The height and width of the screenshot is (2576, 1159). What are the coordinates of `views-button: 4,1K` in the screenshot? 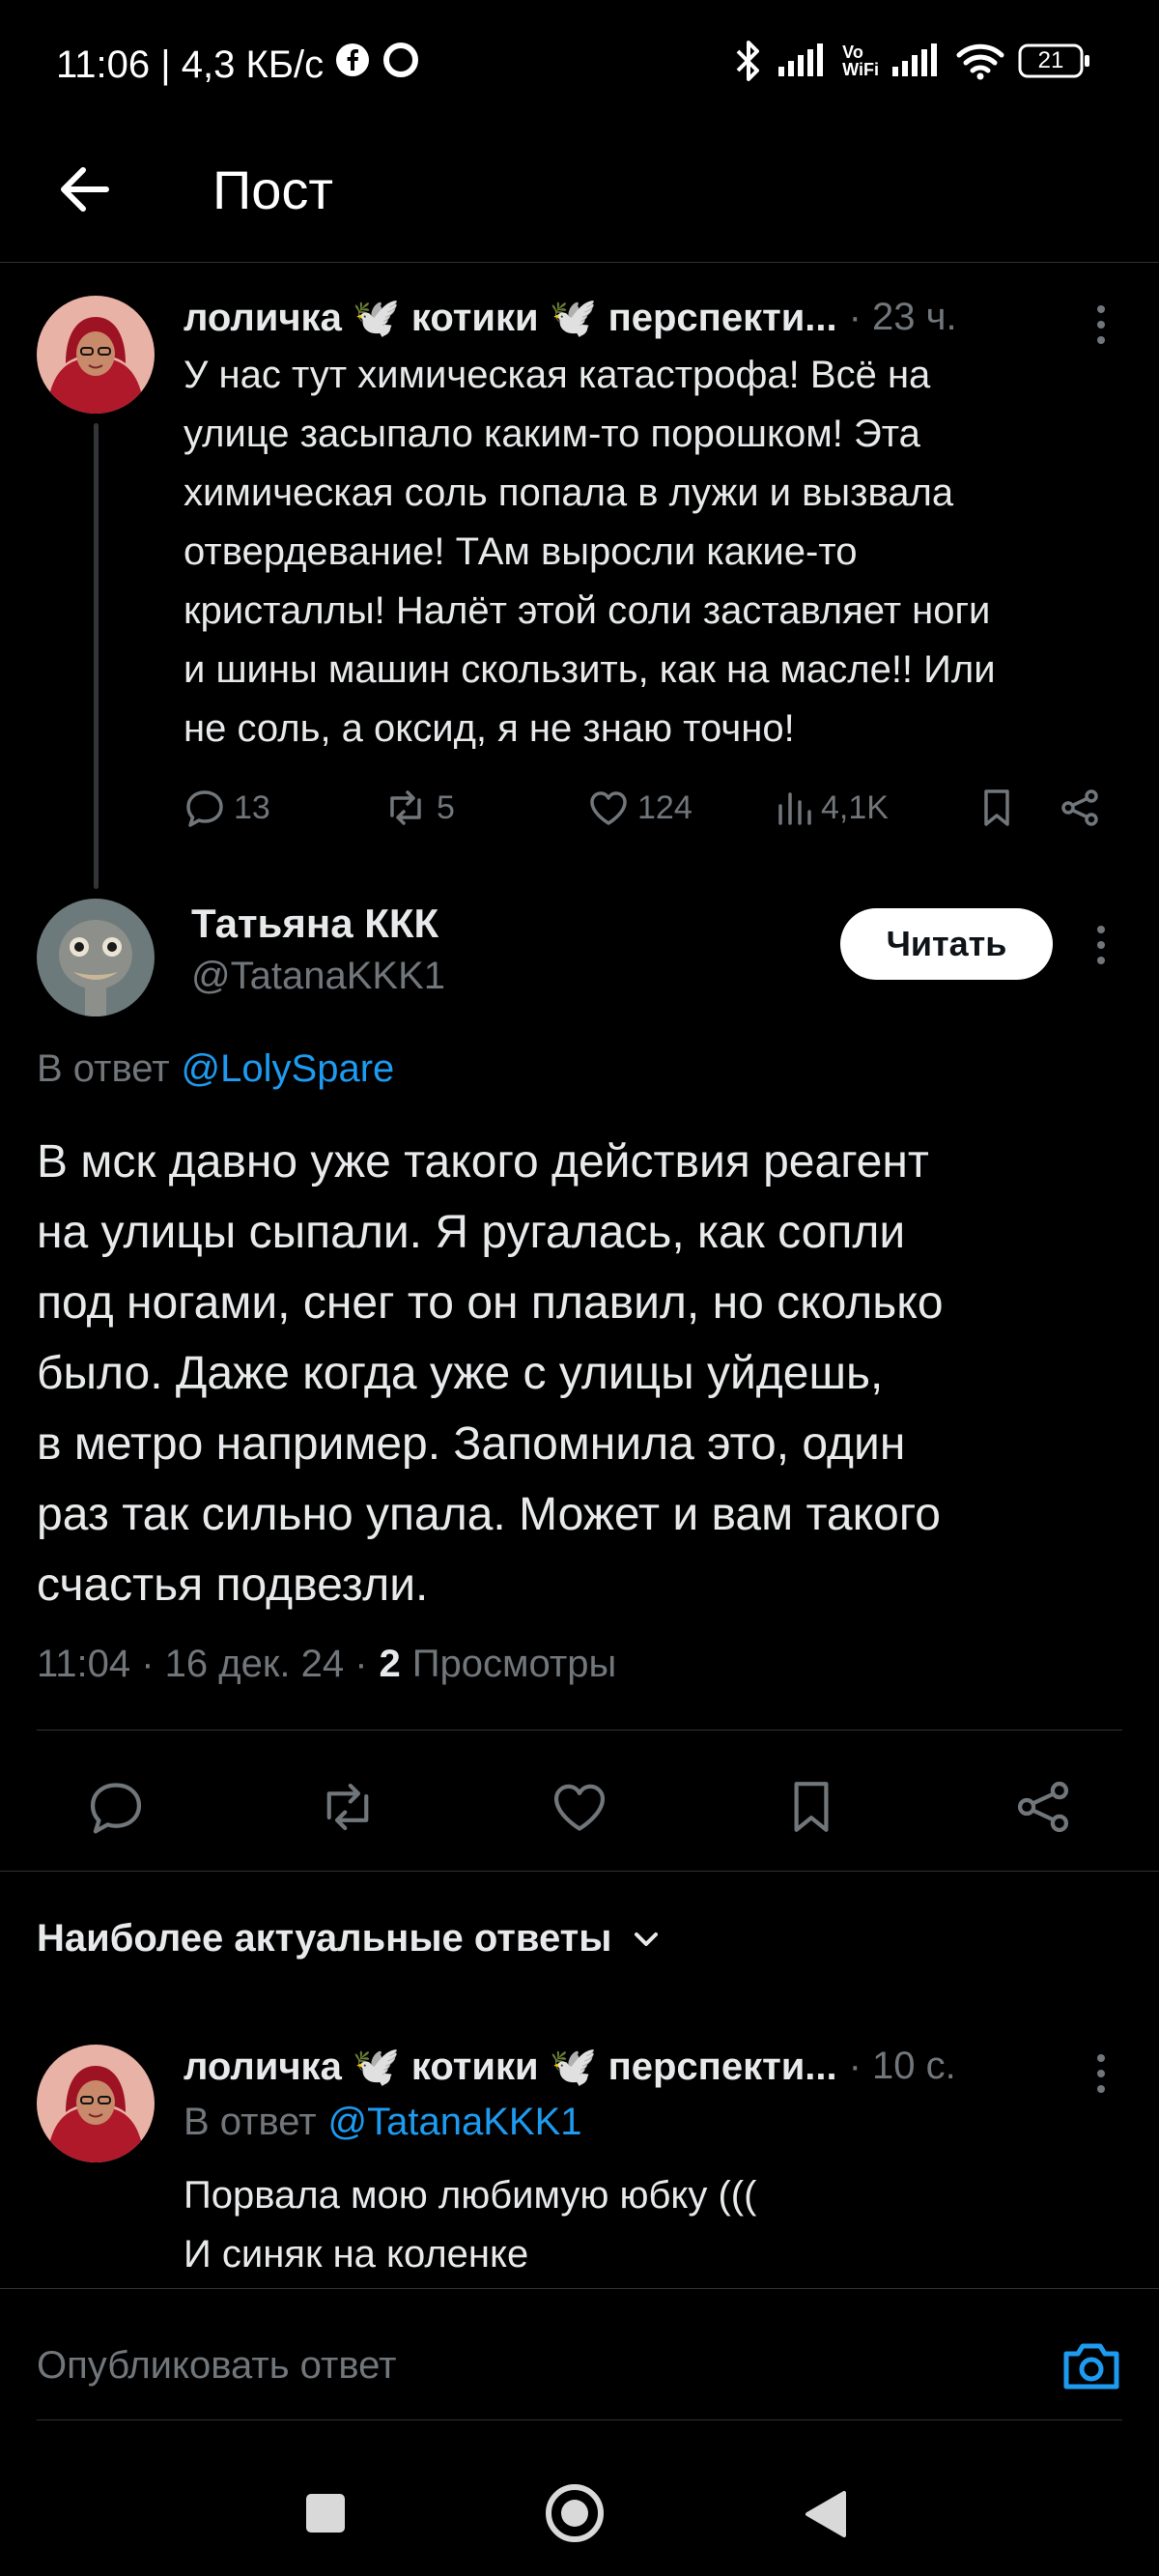 It's located at (832, 808).